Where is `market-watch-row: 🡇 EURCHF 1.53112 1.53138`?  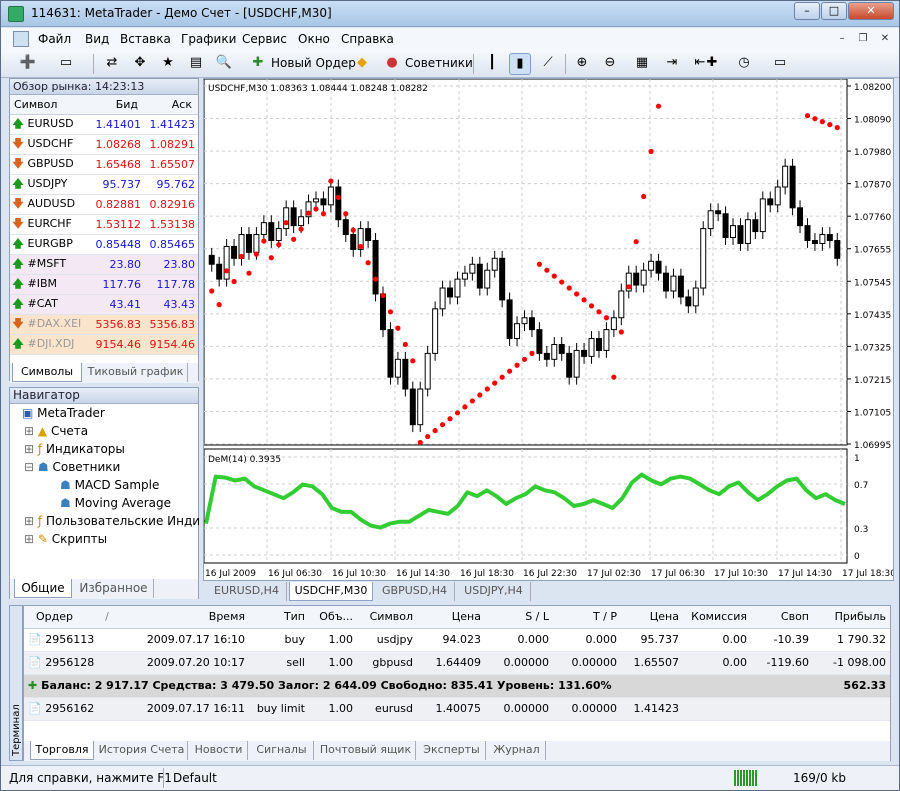 market-watch-row: 🡇 EURCHF 1.53112 1.53138 is located at coordinates (104, 224).